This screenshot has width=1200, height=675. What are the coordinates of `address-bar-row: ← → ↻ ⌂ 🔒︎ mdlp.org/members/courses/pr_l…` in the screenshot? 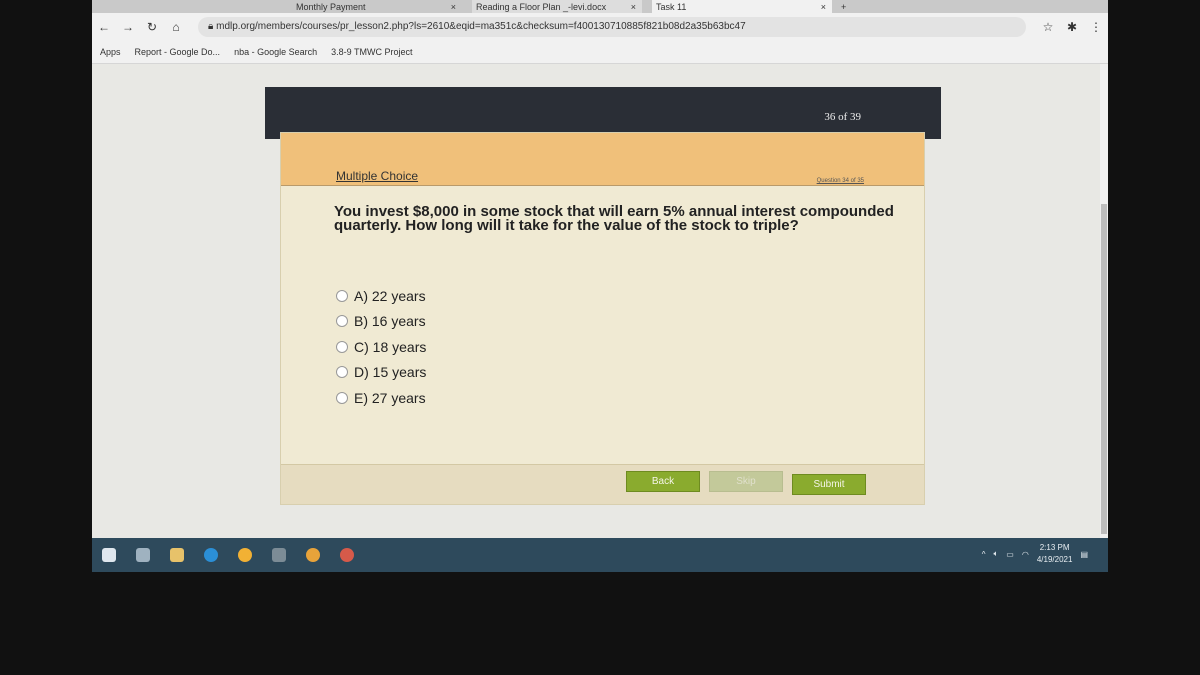 It's located at (600, 26).